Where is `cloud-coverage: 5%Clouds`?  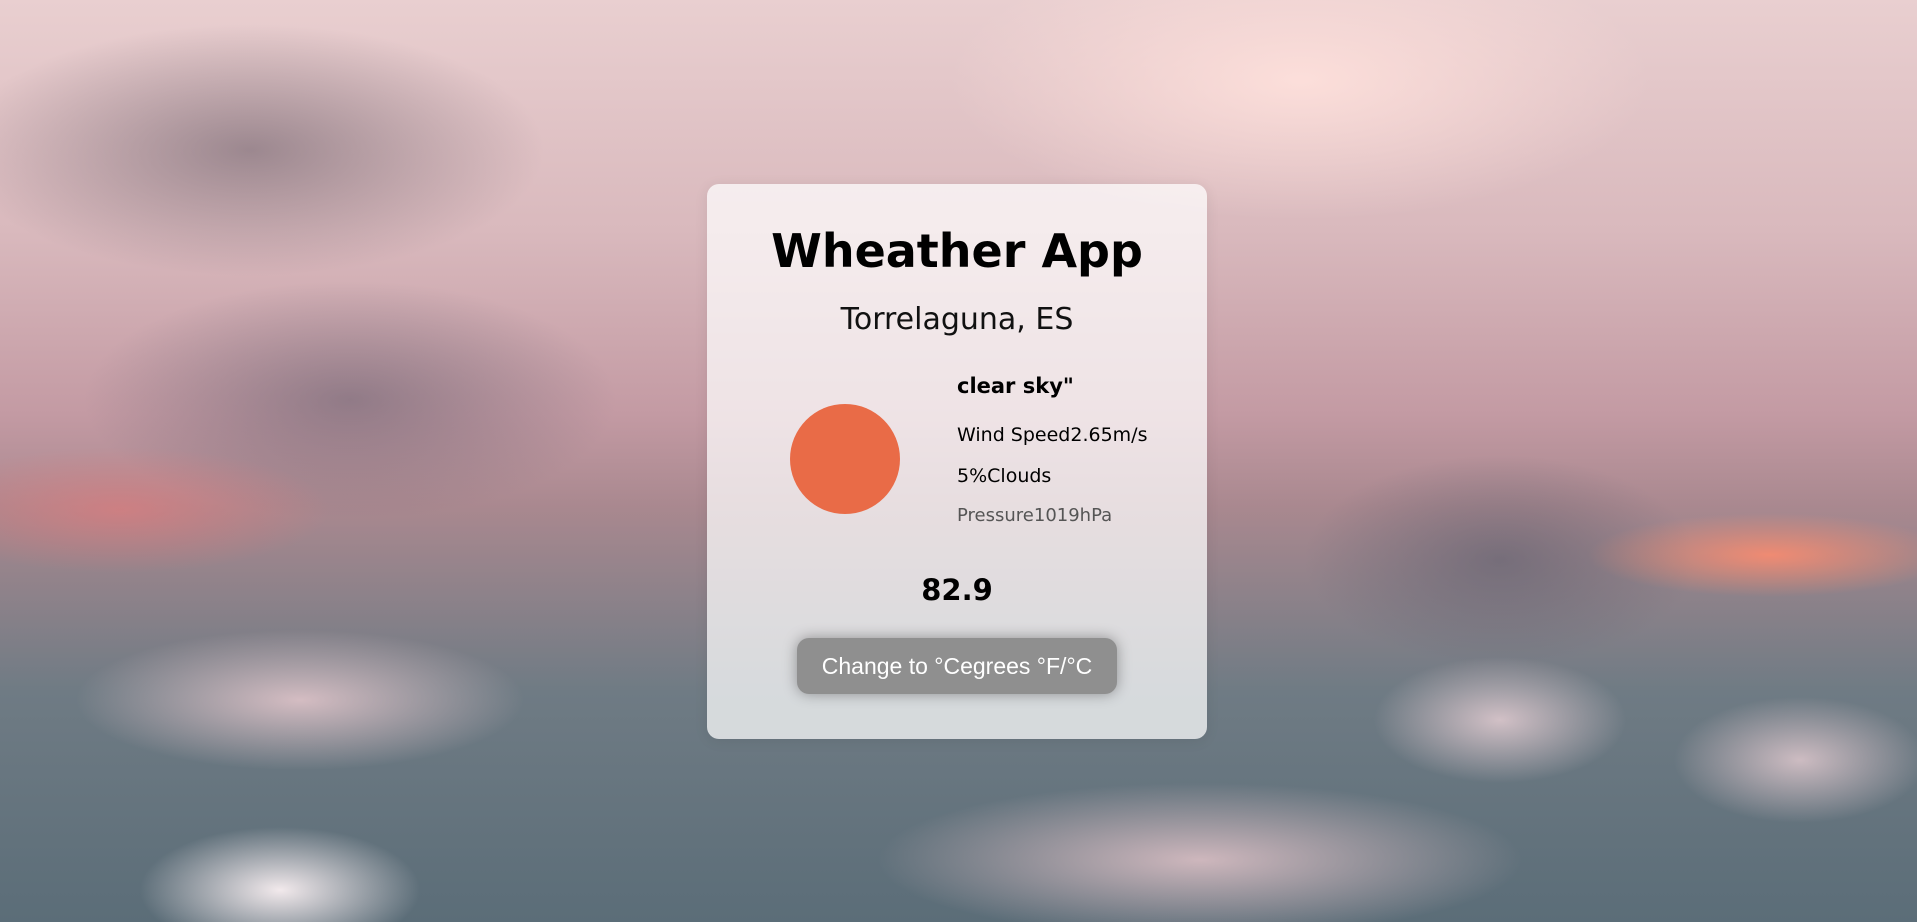
cloud-coverage: 5%Clouds is located at coordinates (1004, 476).